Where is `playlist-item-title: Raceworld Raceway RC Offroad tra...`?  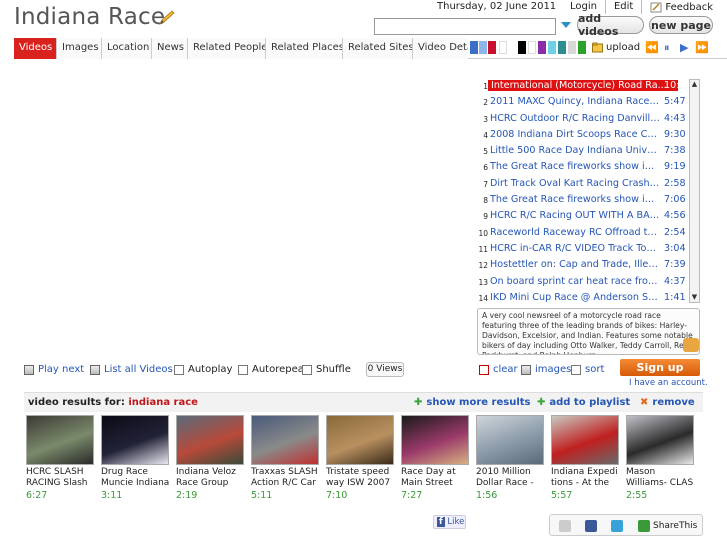 playlist-item-title: Raceworld Raceway RC Offroad tra... is located at coordinates (575, 232).